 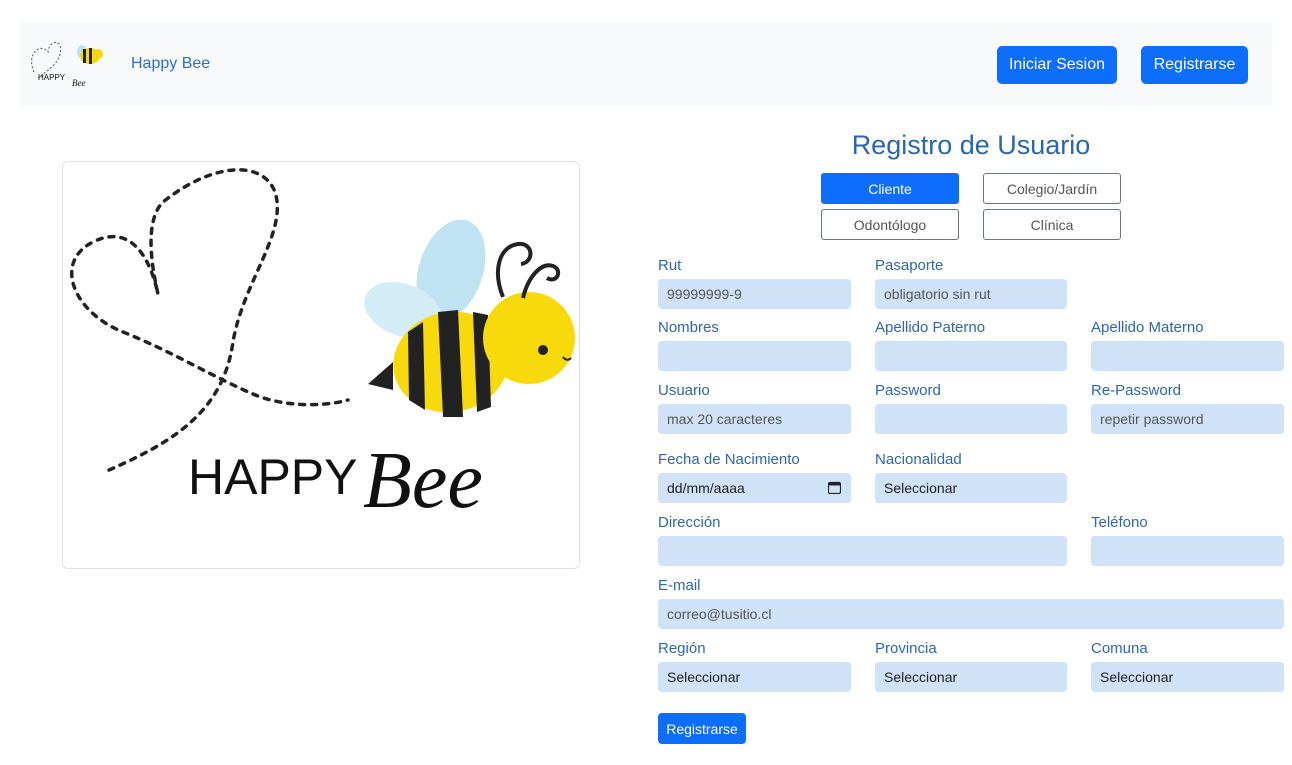 What do you see at coordinates (1194, 65) in the screenshot?
I see `register-nav-button: Registrarse` at bounding box center [1194, 65].